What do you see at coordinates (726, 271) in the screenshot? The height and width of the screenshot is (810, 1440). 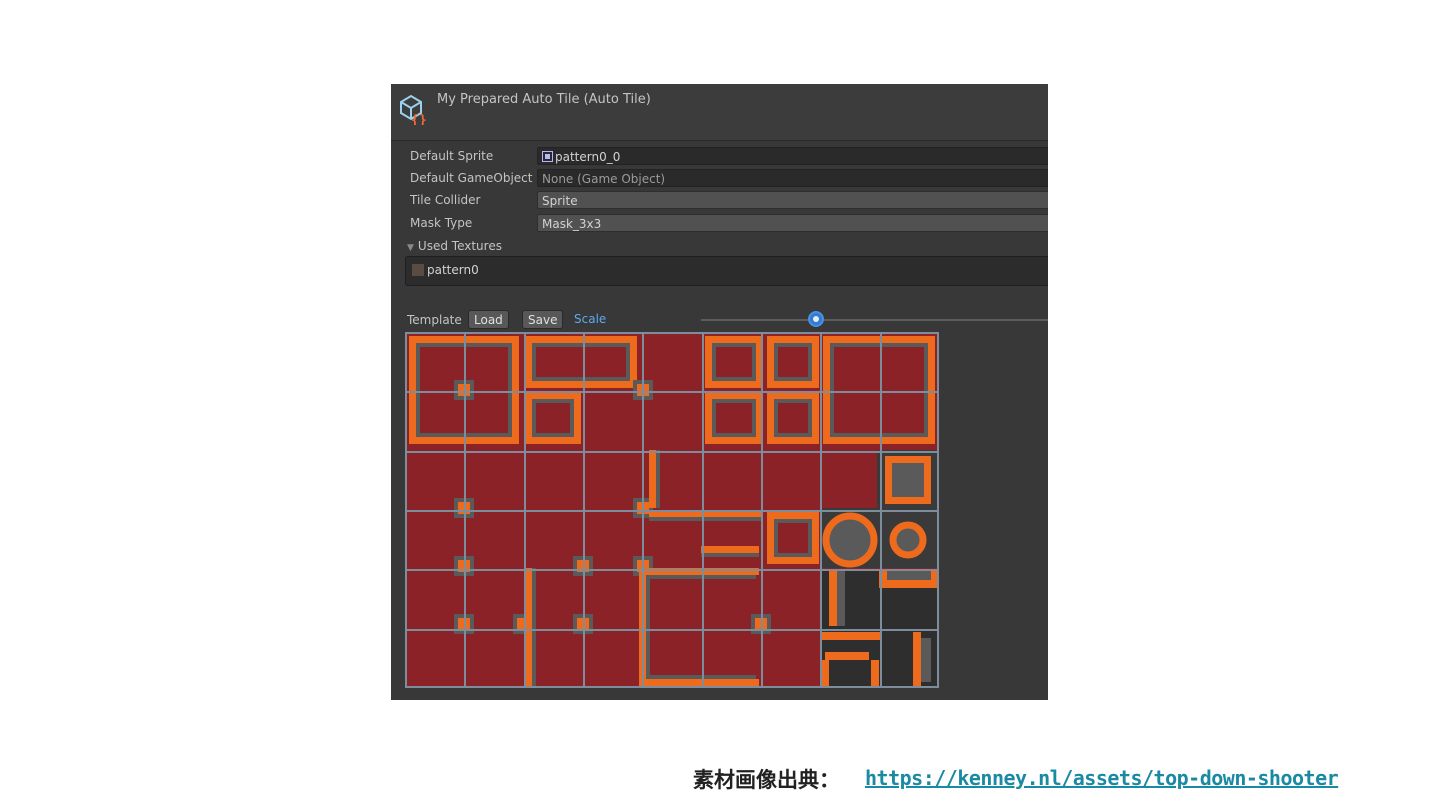 I see `used-textures-list: pattern0` at bounding box center [726, 271].